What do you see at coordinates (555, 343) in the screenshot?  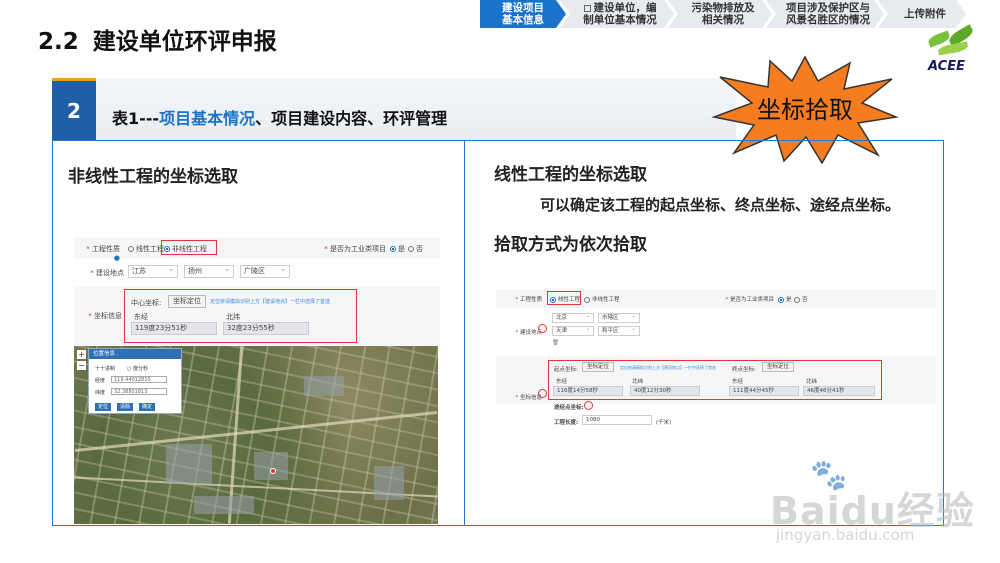 I see `trash-icon: 🗑` at bounding box center [555, 343].